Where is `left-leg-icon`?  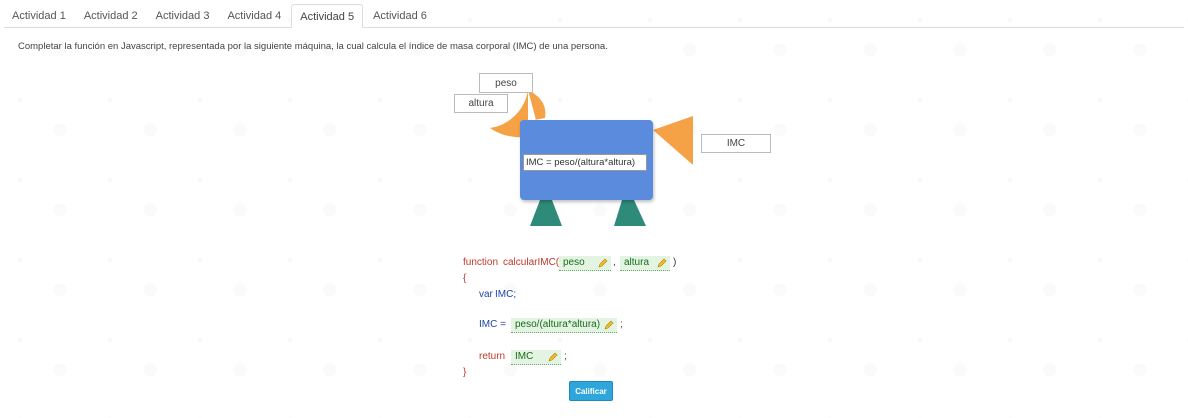 left-leg-icon is located at coordinates (546, 213).